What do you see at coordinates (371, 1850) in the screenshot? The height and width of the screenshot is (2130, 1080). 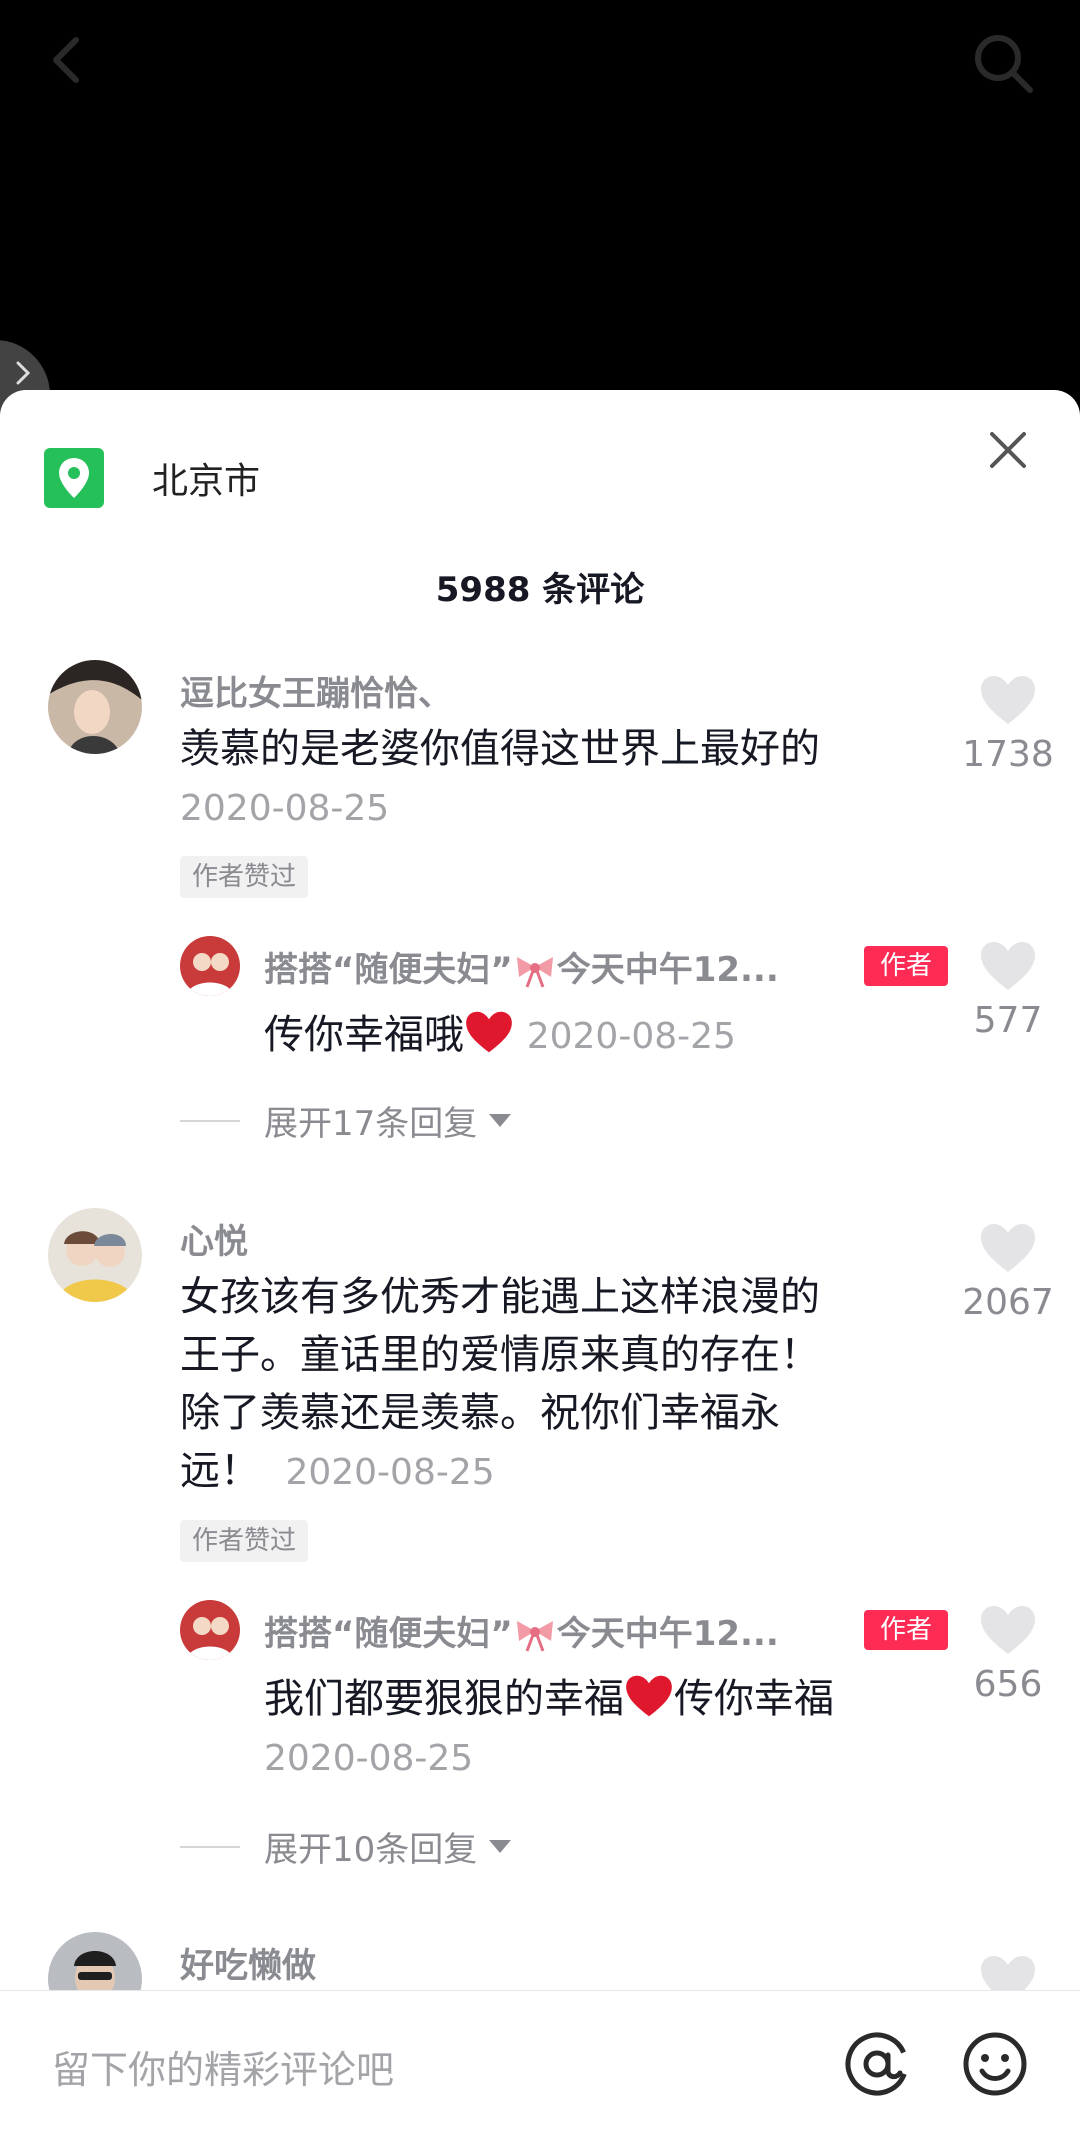 I see `expand-replies-label: 展开10条回复` at bounding box center [371, 1850].